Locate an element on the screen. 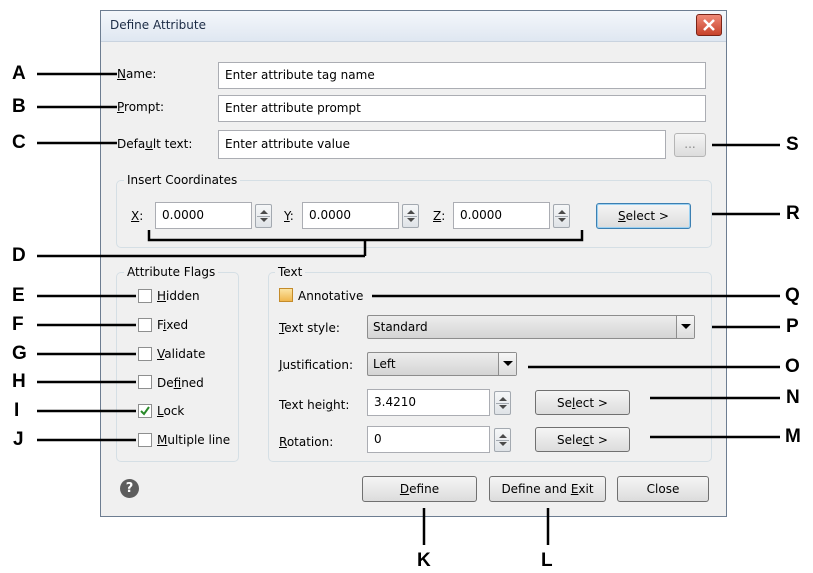 The image size is (813, 573). callout-o: O is located at coordinates (792, 366).